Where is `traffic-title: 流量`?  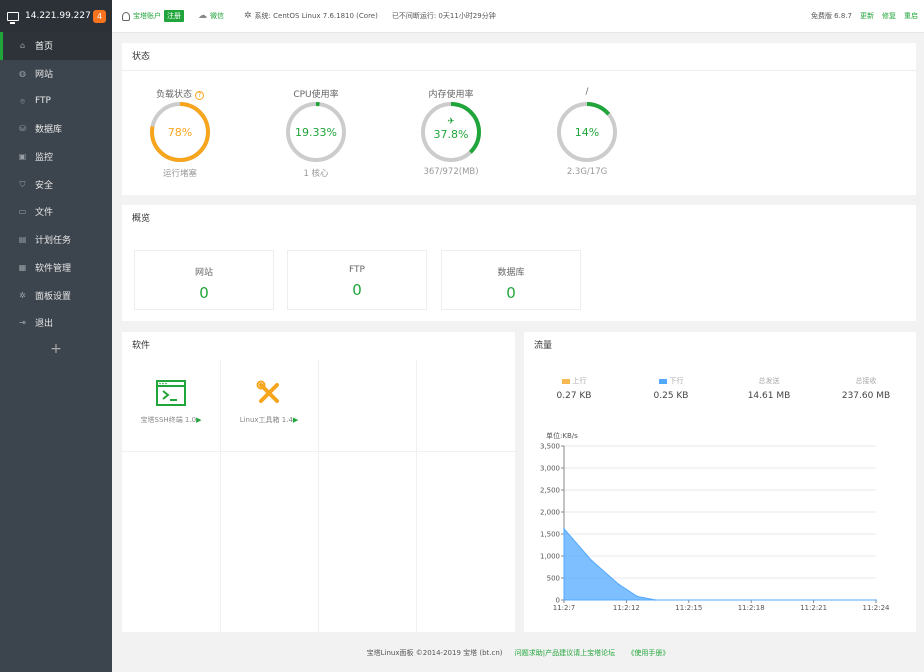 traffic-title: 流量 is located at coordinates (543, 346).